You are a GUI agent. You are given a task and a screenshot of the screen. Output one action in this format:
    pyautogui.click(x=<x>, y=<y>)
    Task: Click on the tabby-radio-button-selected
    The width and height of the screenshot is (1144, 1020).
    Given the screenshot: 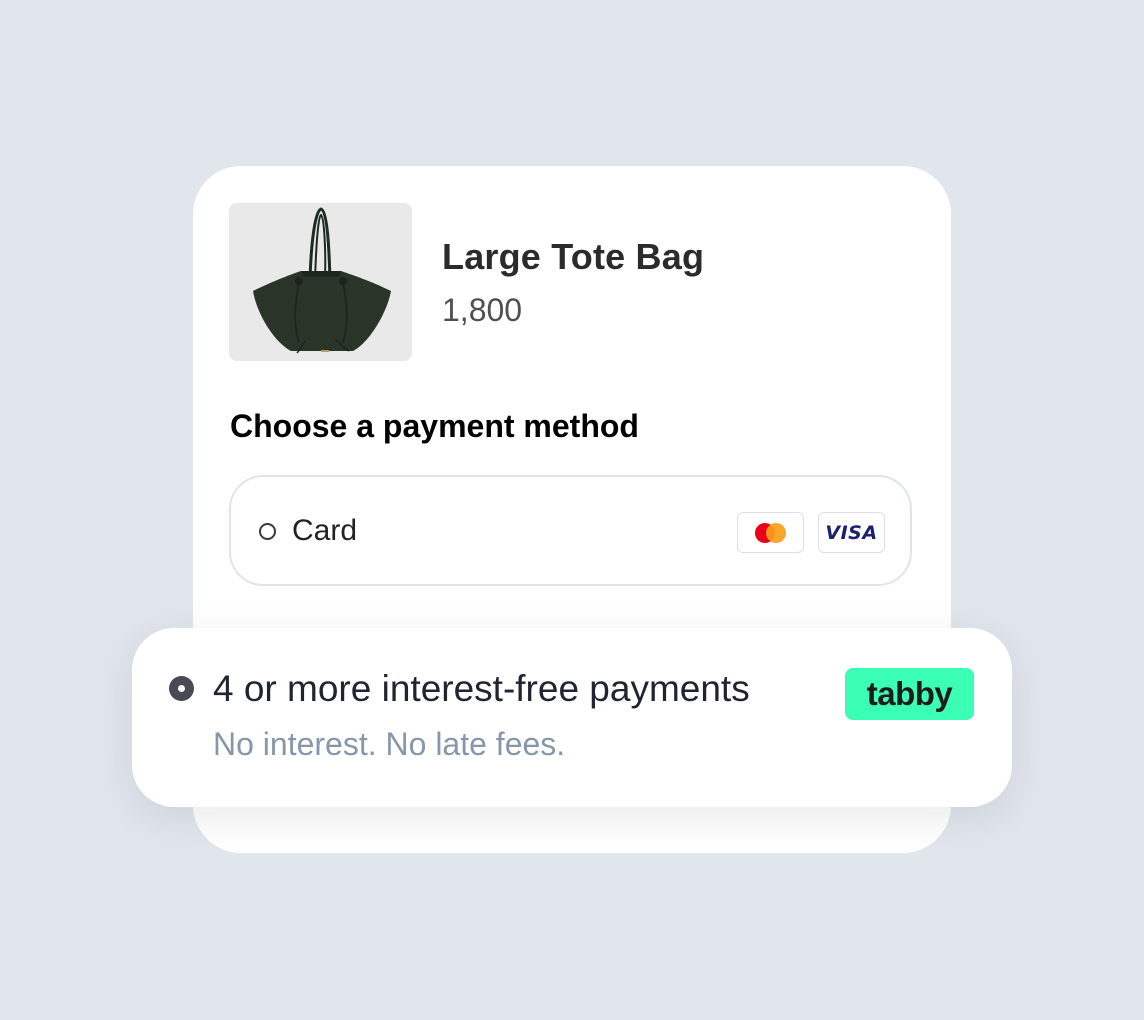 What is the action you would take?
    pyautogui.click(x=181, y=688)
    